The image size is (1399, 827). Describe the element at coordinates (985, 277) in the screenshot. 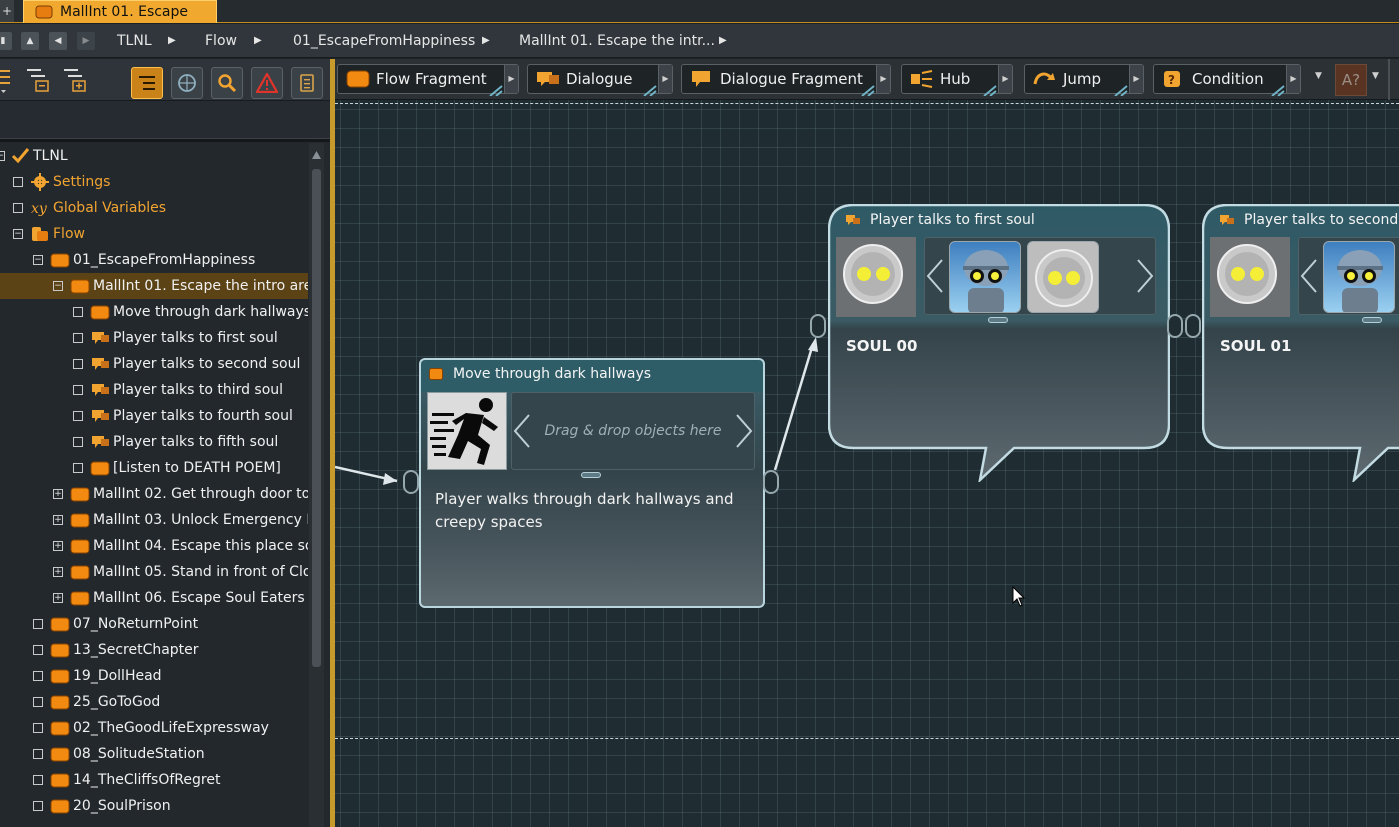

I see `robot-portrait-icon` at that location.